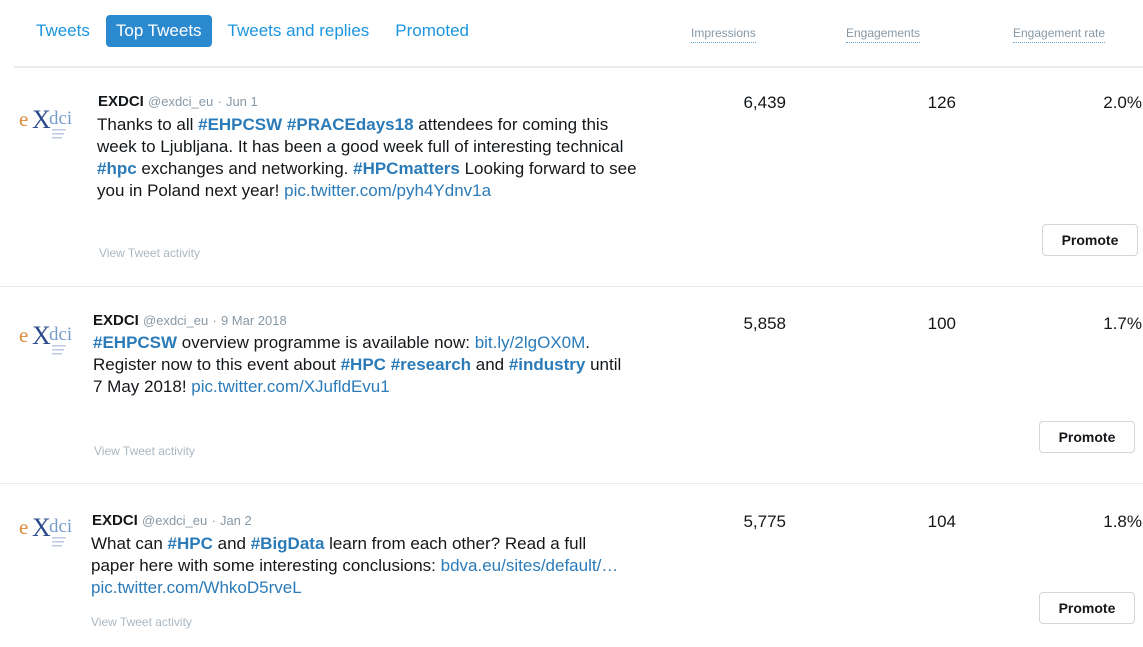  Describe the element at coordinates (764, 323) in the screenshot. I see `impressions-value: 5,858` at that location.